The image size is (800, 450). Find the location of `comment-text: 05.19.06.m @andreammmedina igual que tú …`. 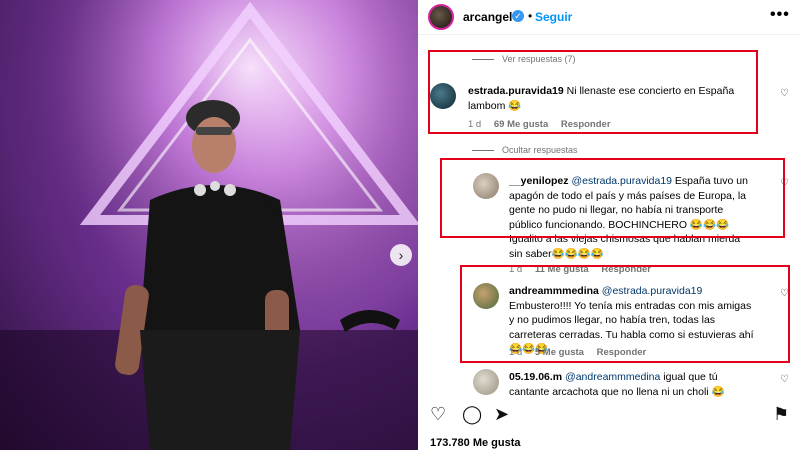

comment-text: 05.19.06.m @andreammmedina igual que tú … is located at coordinates (632, 384).